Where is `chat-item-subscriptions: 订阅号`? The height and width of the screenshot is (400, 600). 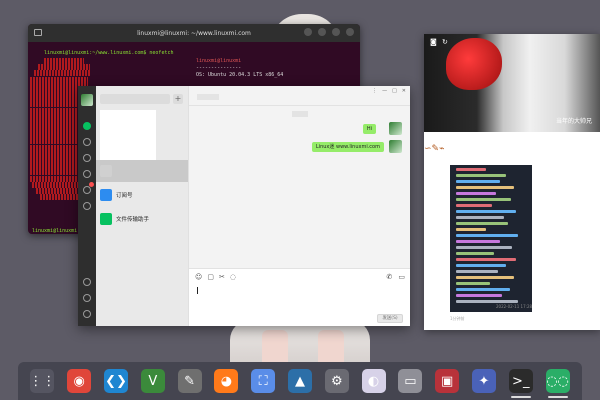 chat-item-subscriptions: 订阅号 is located at coordinates (142, 195).